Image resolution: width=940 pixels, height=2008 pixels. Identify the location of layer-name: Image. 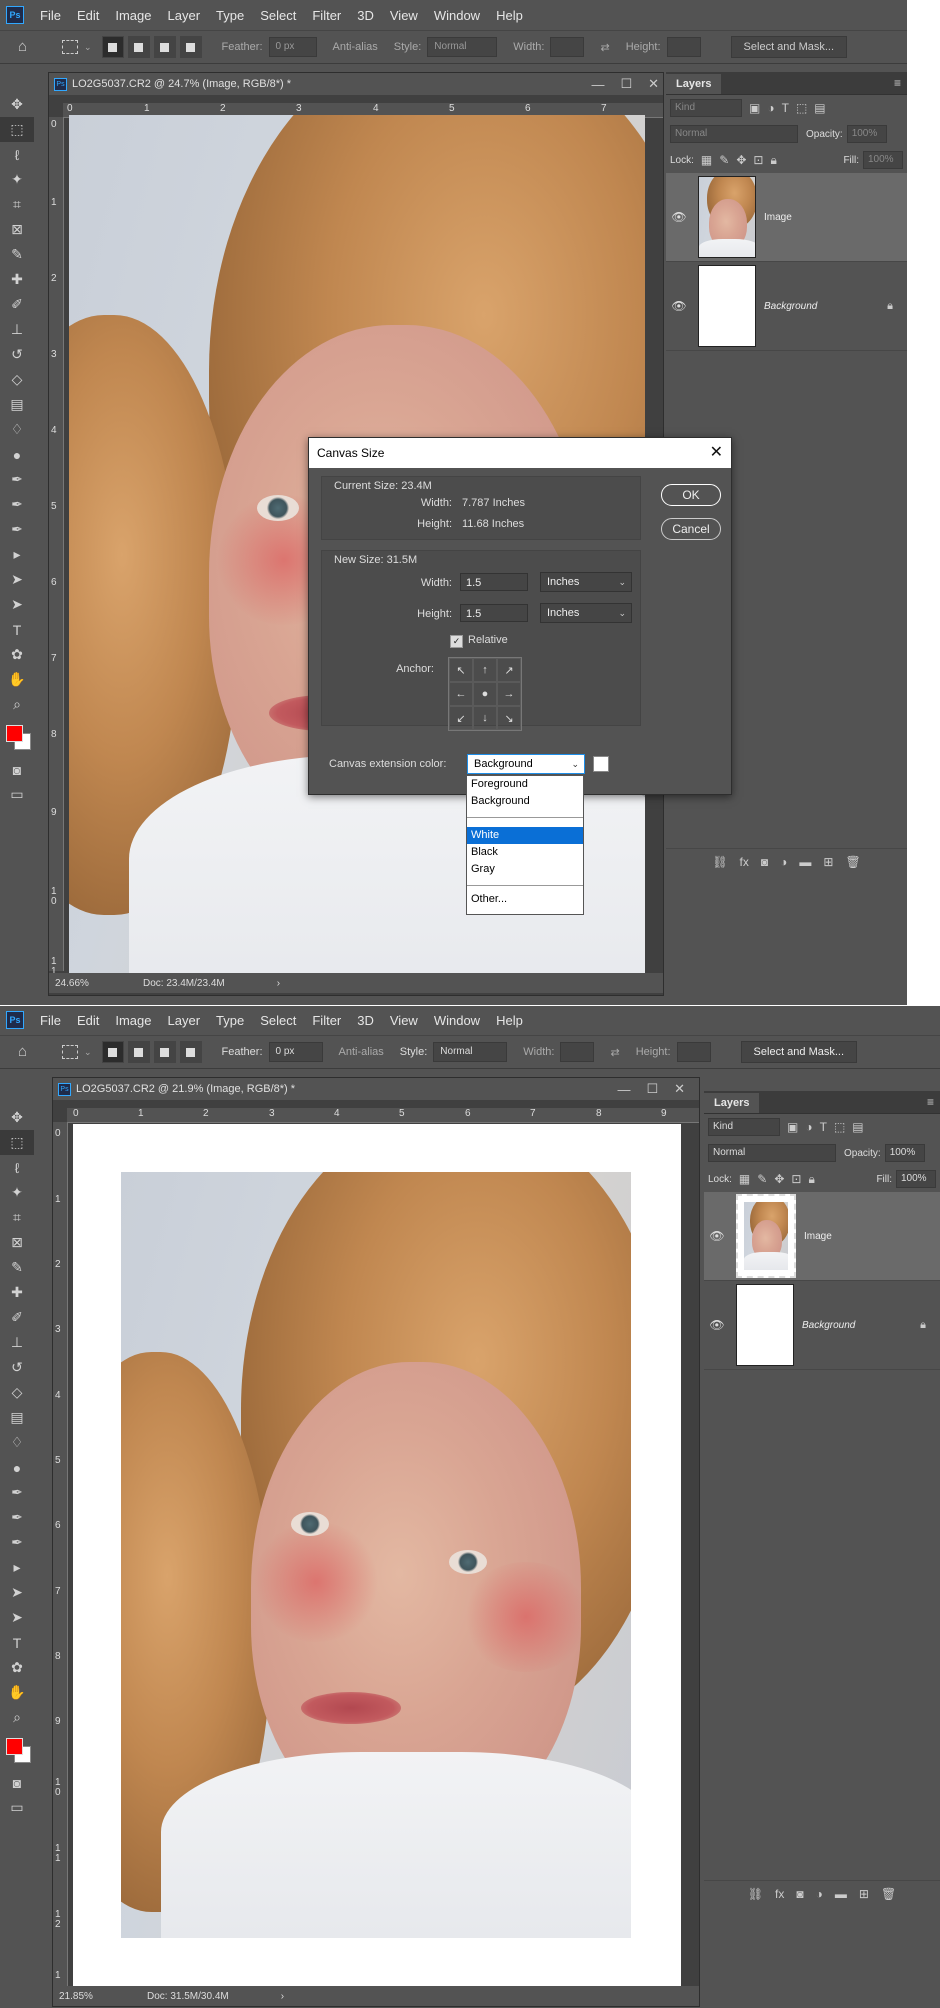
(818, 1236).